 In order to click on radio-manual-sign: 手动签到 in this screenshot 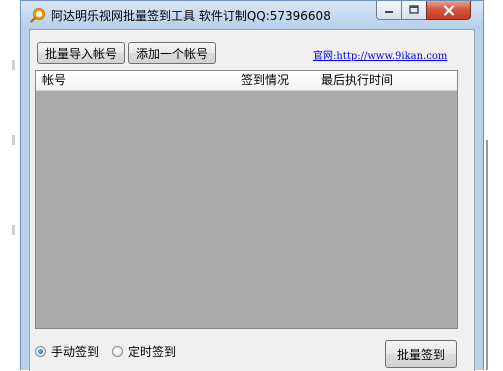, I will do `click(67, 351)`.